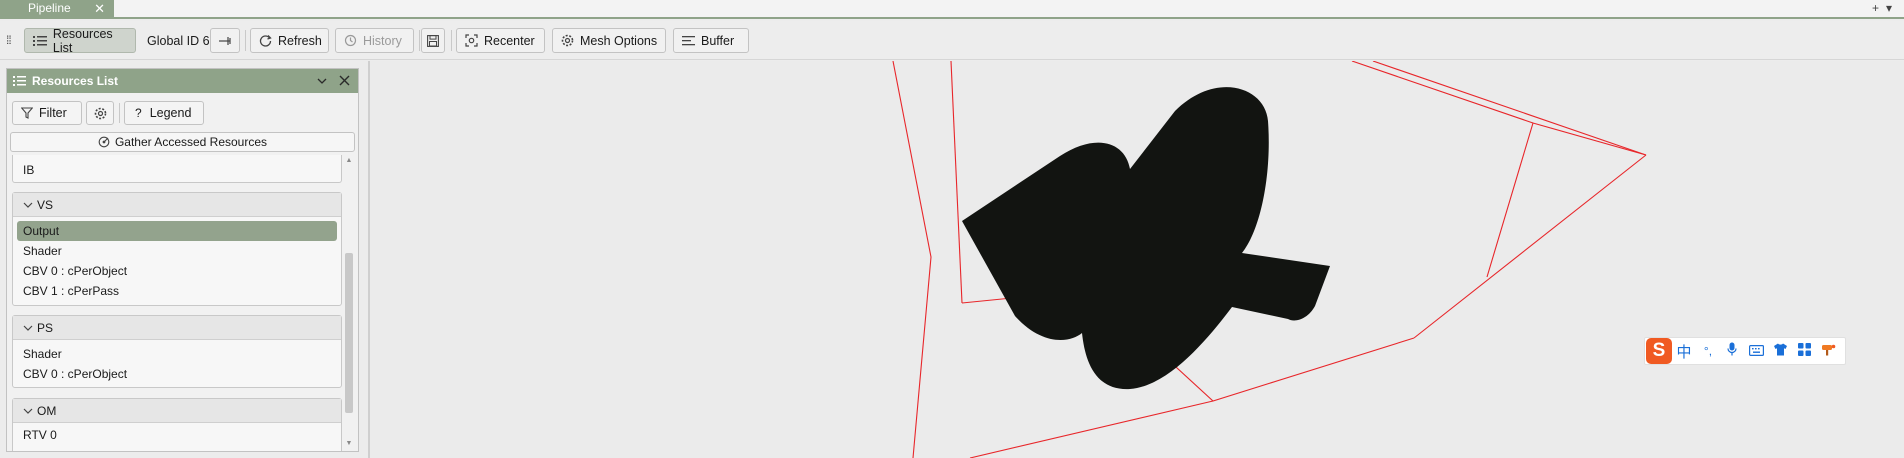 The height and width of the screenshot is (458, 1904). I want to click on refresh-icon, so click(265, 41).